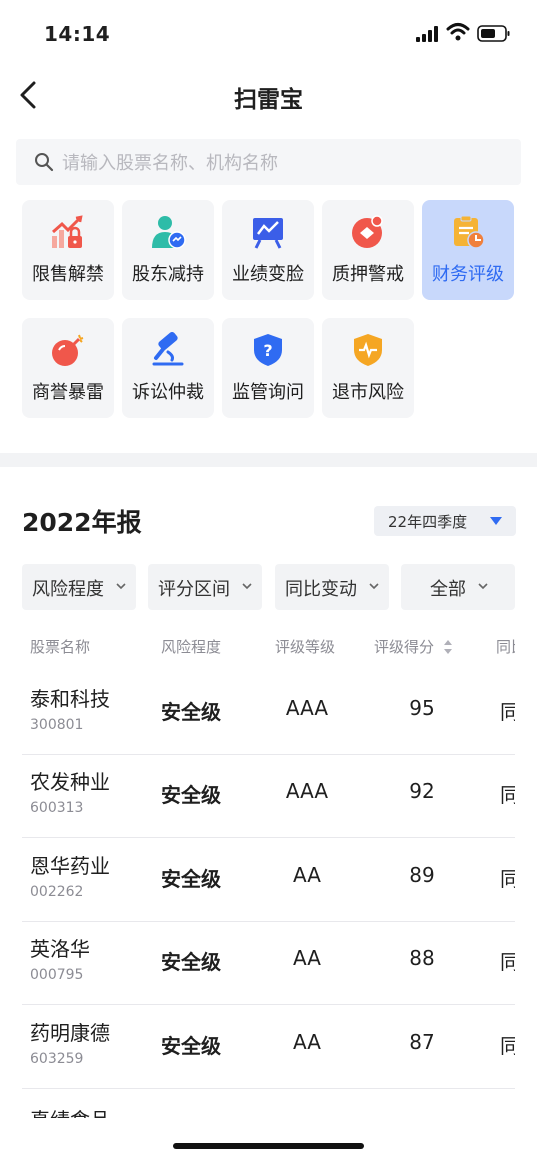 Image resolution: width=537 pixels, height=1161 pixels. What do you see at coordinates (268, 963) in the screenshot?
I see `table-row: 英洛华 000795 安全级 AA 88 同` at bounding box center [268, 963].